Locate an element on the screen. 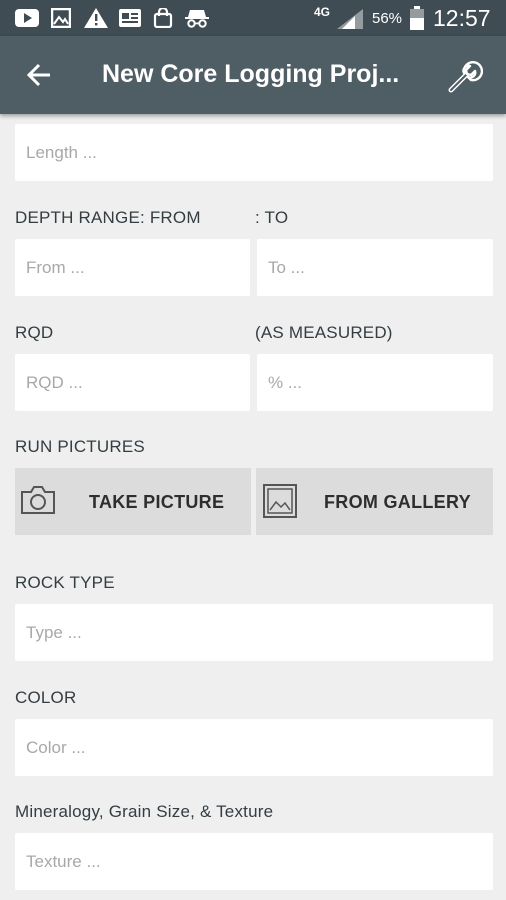  length-field-container is located at coordinates (254, 152).